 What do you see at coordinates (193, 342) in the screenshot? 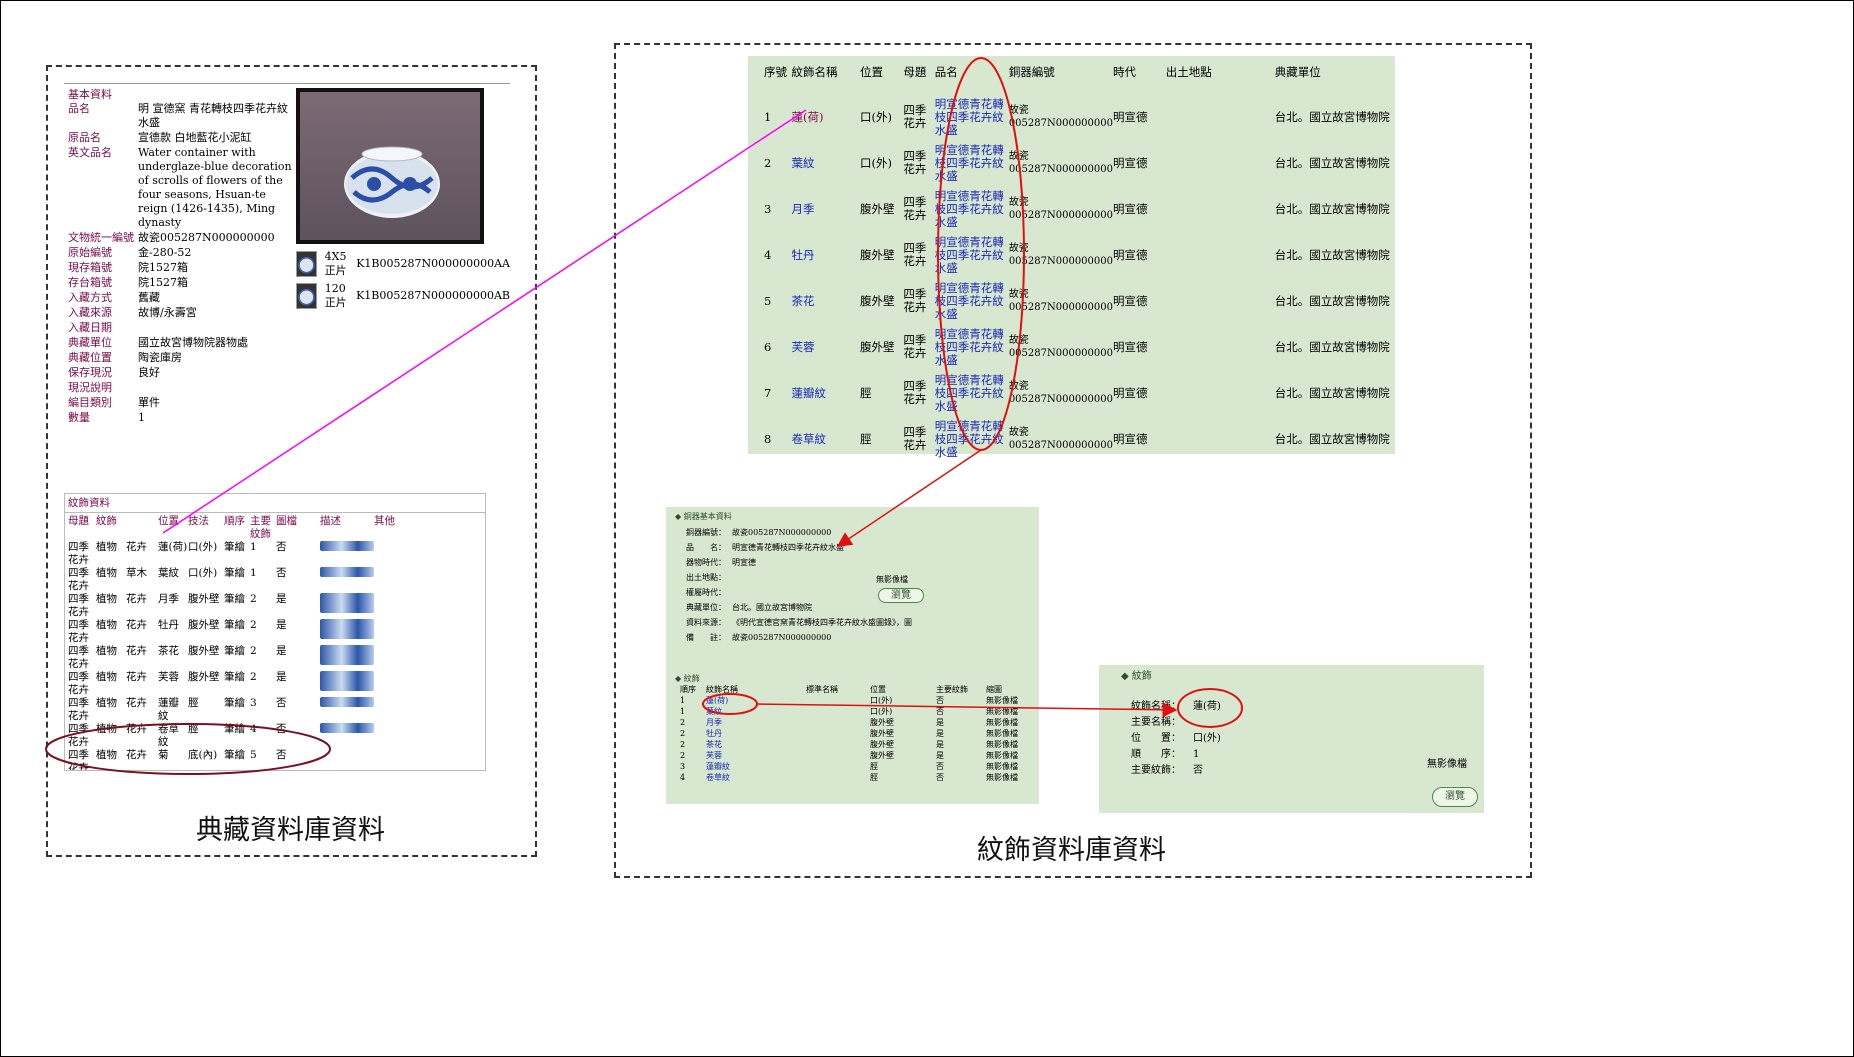
I see `field-value: 國立故宮博物院器物處` at bounding box center [193, 342].